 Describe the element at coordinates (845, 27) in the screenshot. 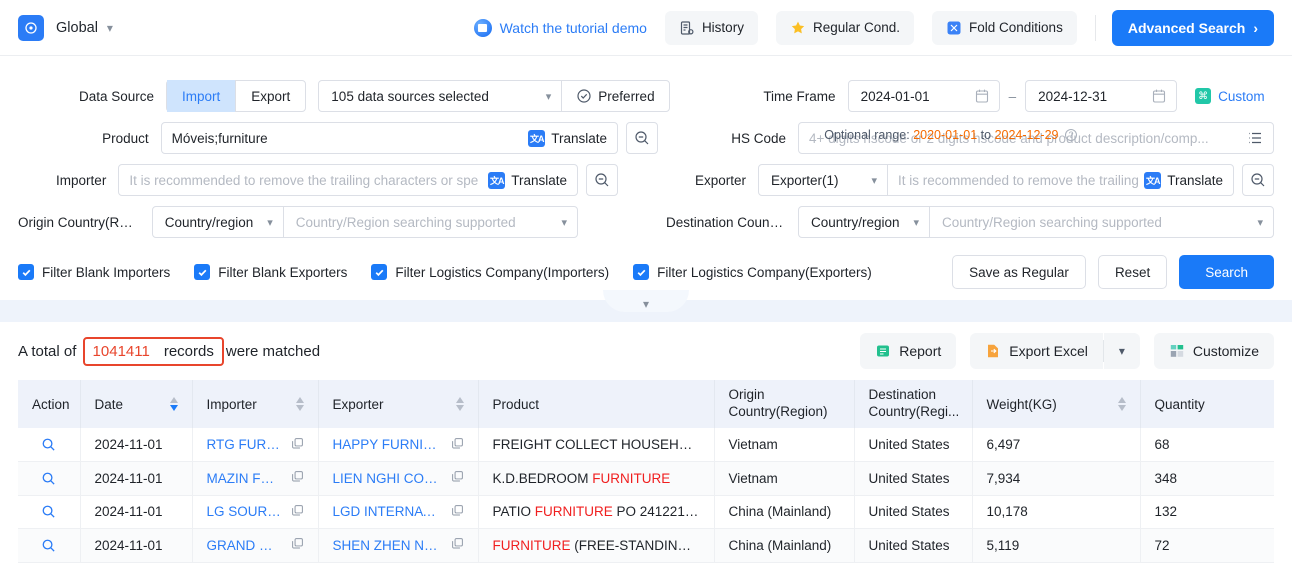

I see `regular-cond-button: Regular Cond.` at that location.